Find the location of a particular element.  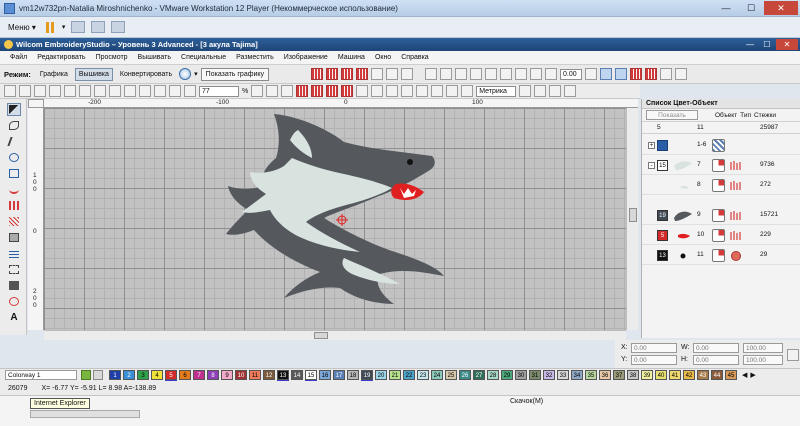

units-extra-icon is located at coordinates (525, 91).